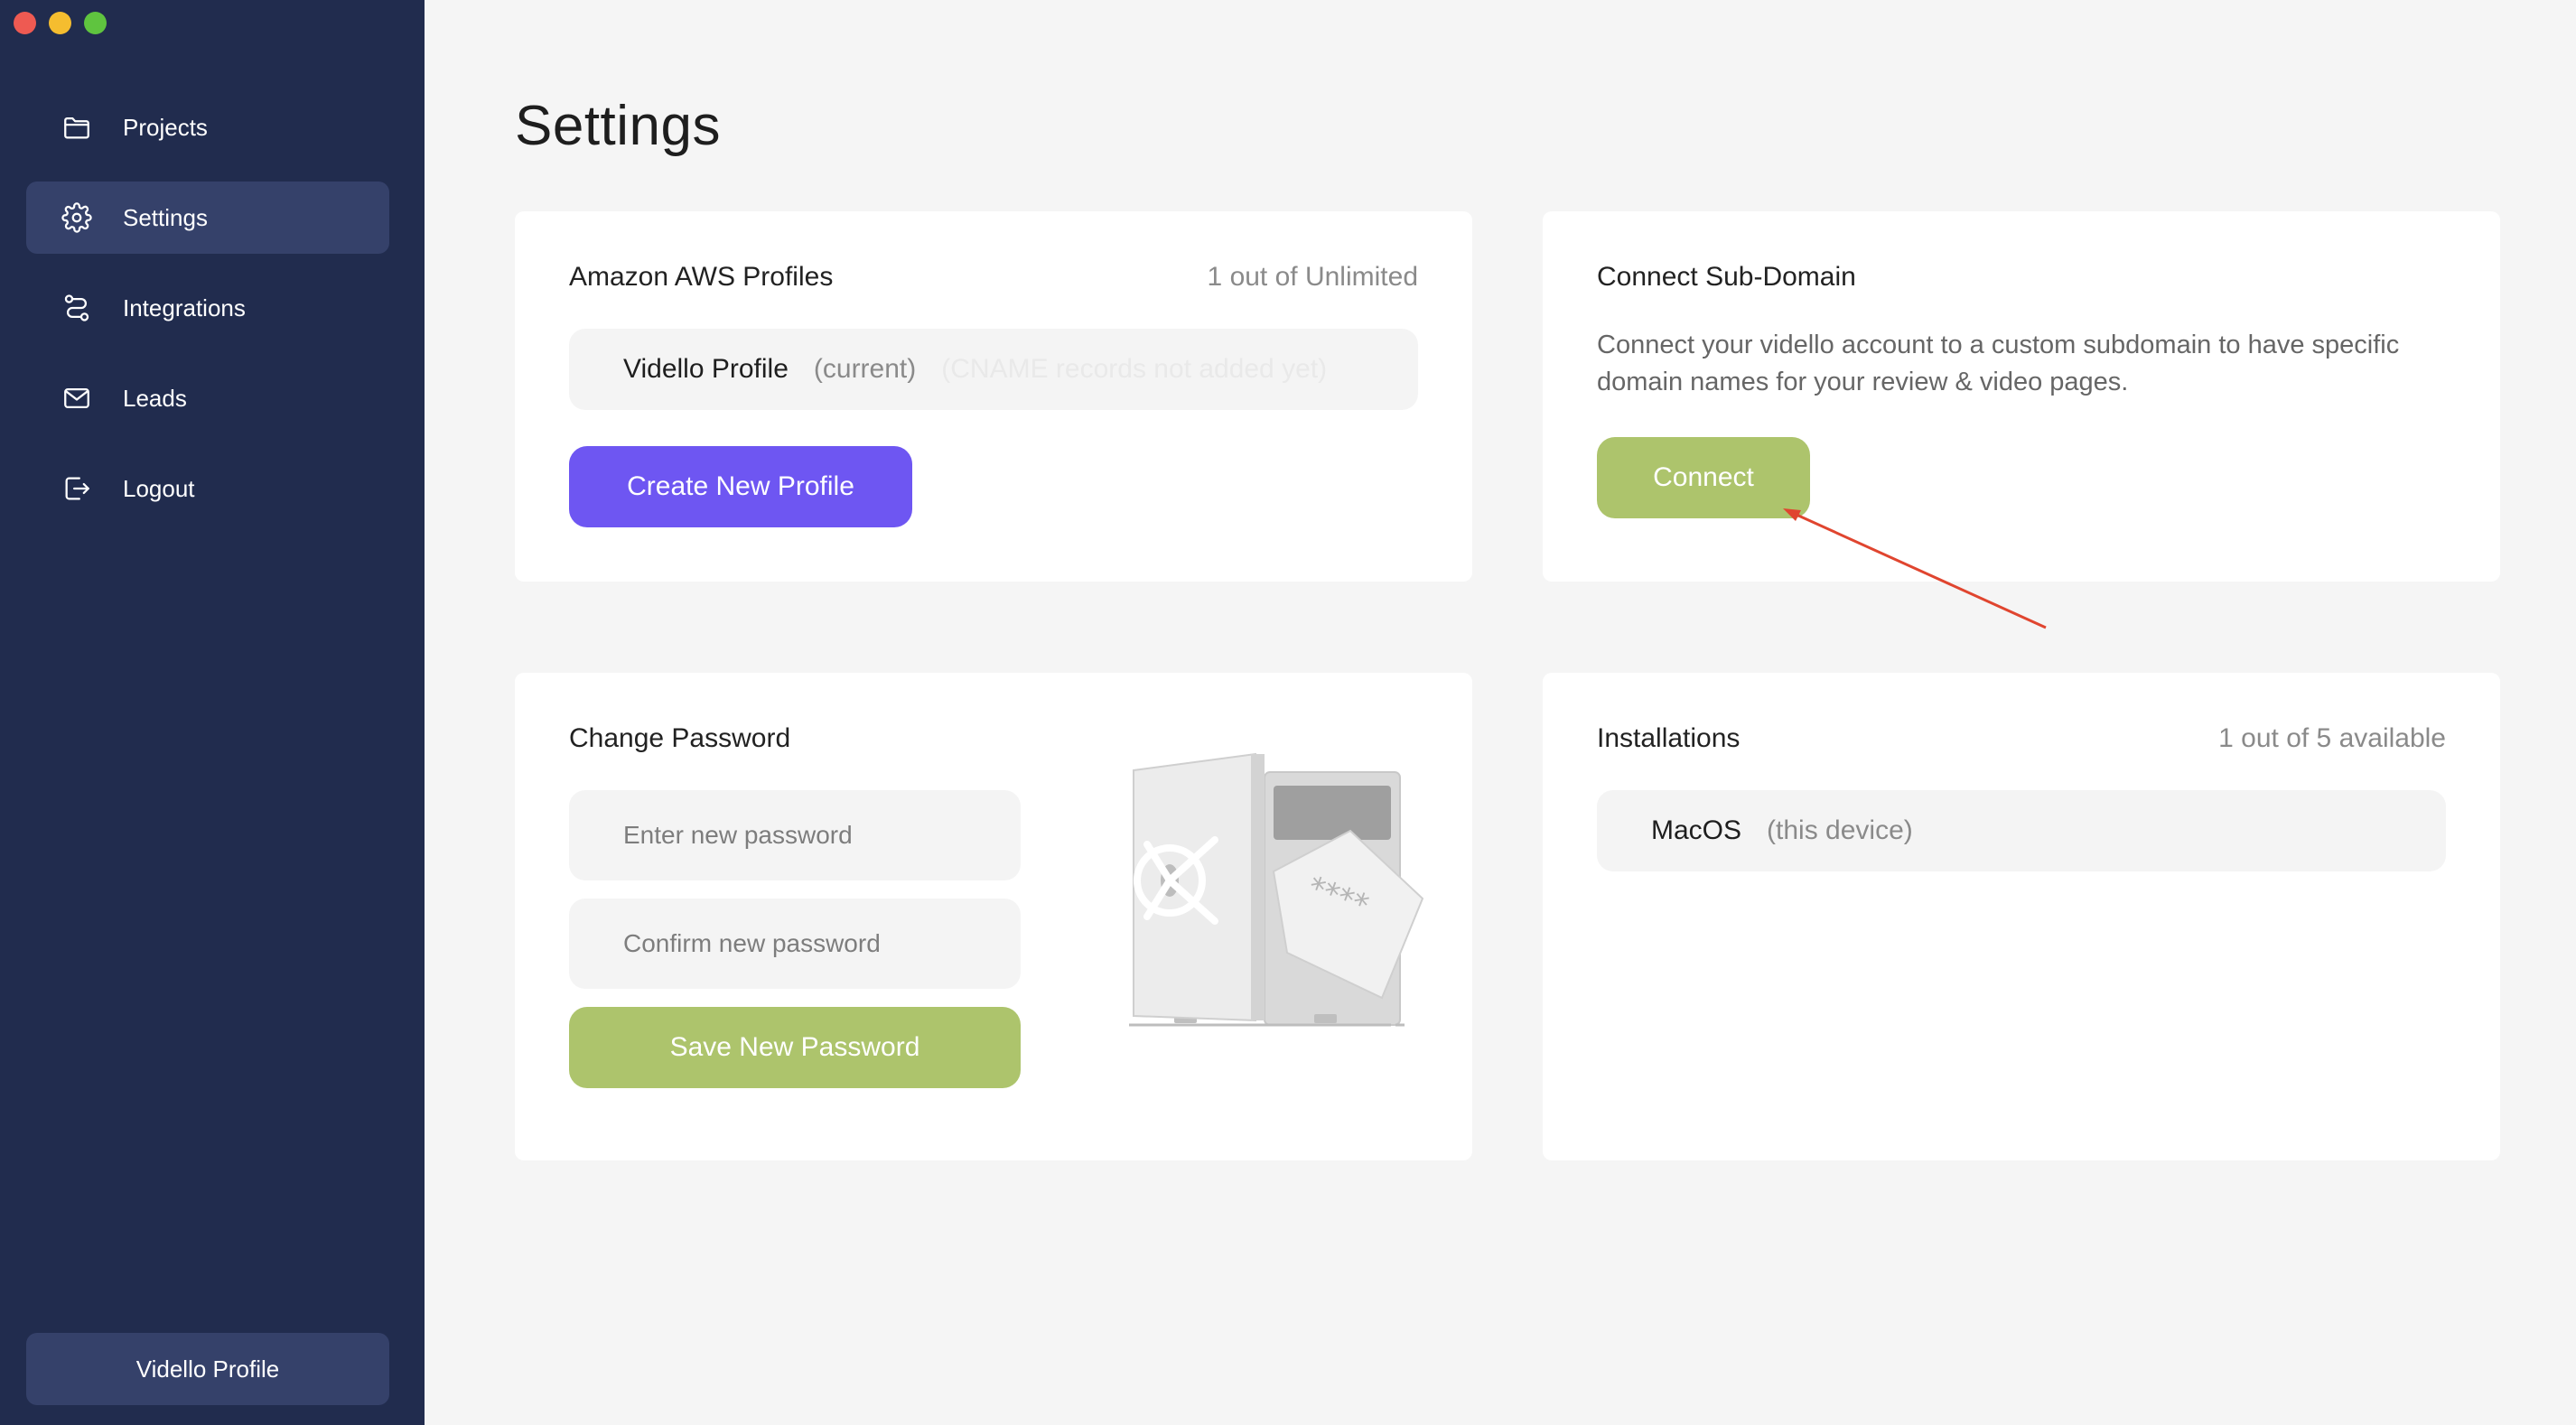 This screenshot has width=2576, height=1425. I want to click on profile-name: Vidello Profile, so click(706, 369).